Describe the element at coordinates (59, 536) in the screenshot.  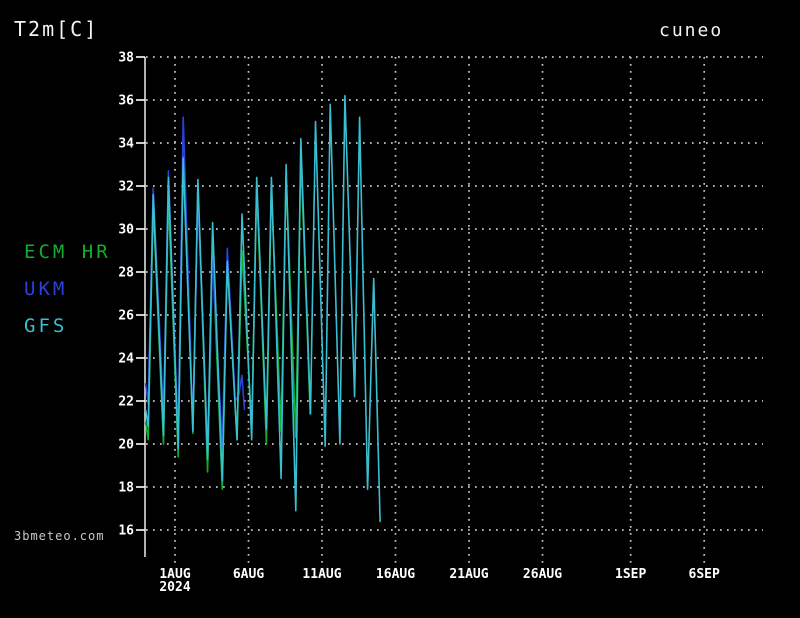
I see `watermark-3bmeteo: 3bmeteo.com` at that location.